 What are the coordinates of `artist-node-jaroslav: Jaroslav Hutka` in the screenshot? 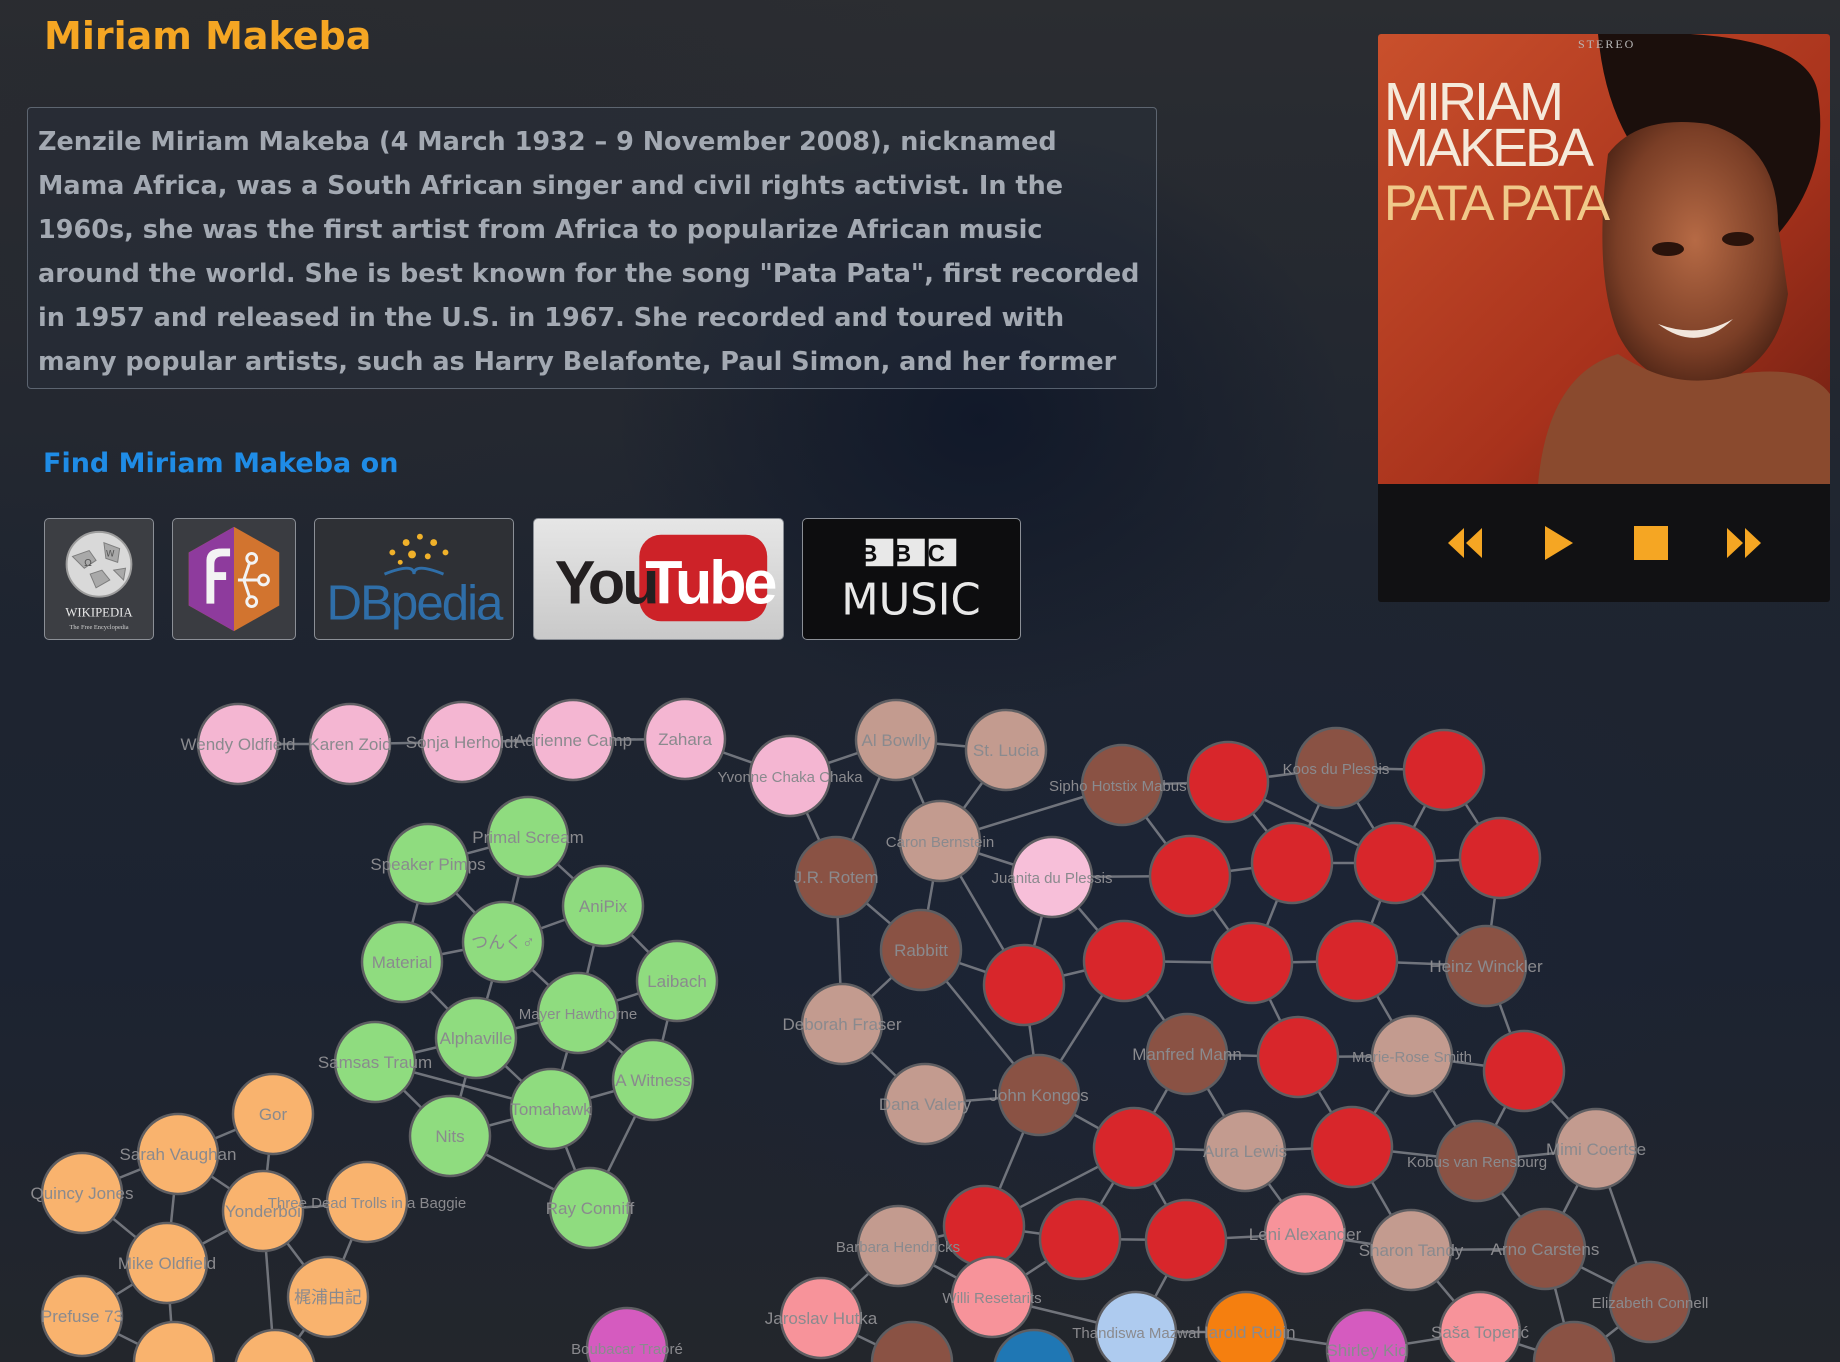 It's located at (821, 1318).